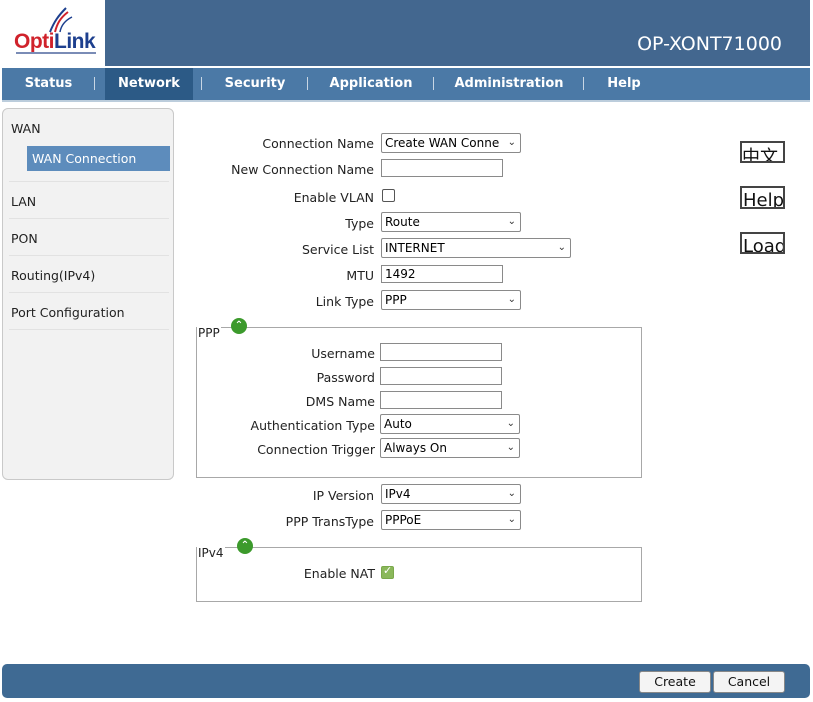 The image size is (813, 702). Describe the element at coordinates (359, 223) in the screenshot. I see `type-label: Type` at that location.